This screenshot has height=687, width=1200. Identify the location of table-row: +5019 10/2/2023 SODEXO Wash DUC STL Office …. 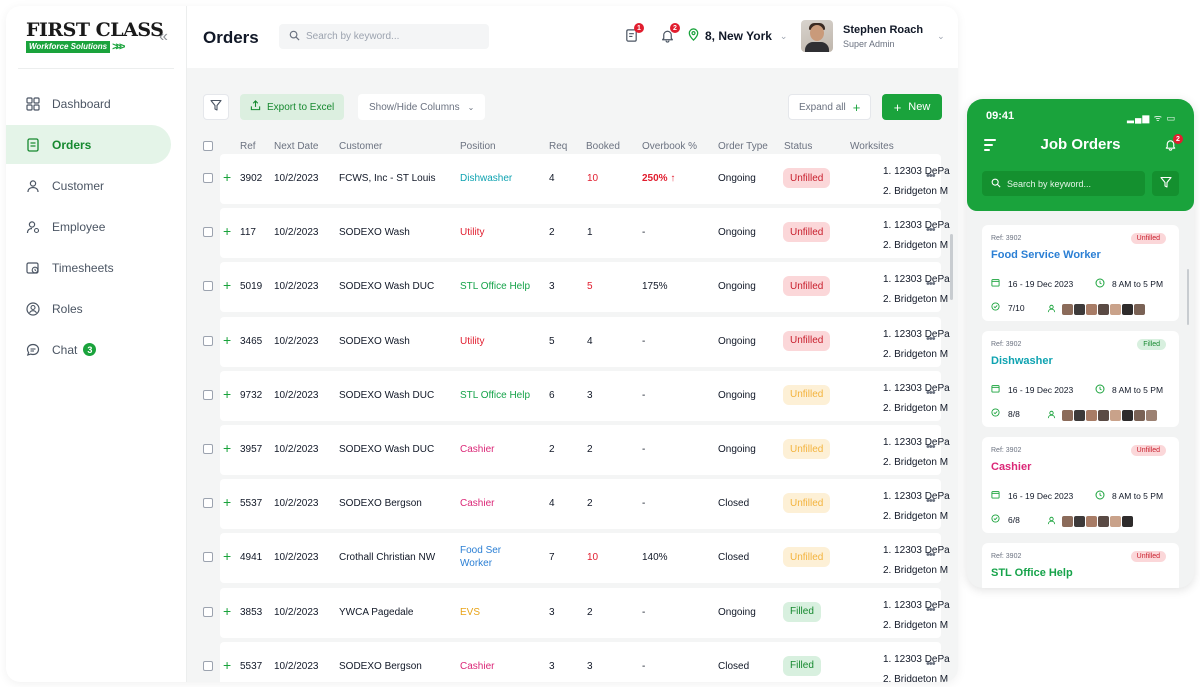
(572, 287).